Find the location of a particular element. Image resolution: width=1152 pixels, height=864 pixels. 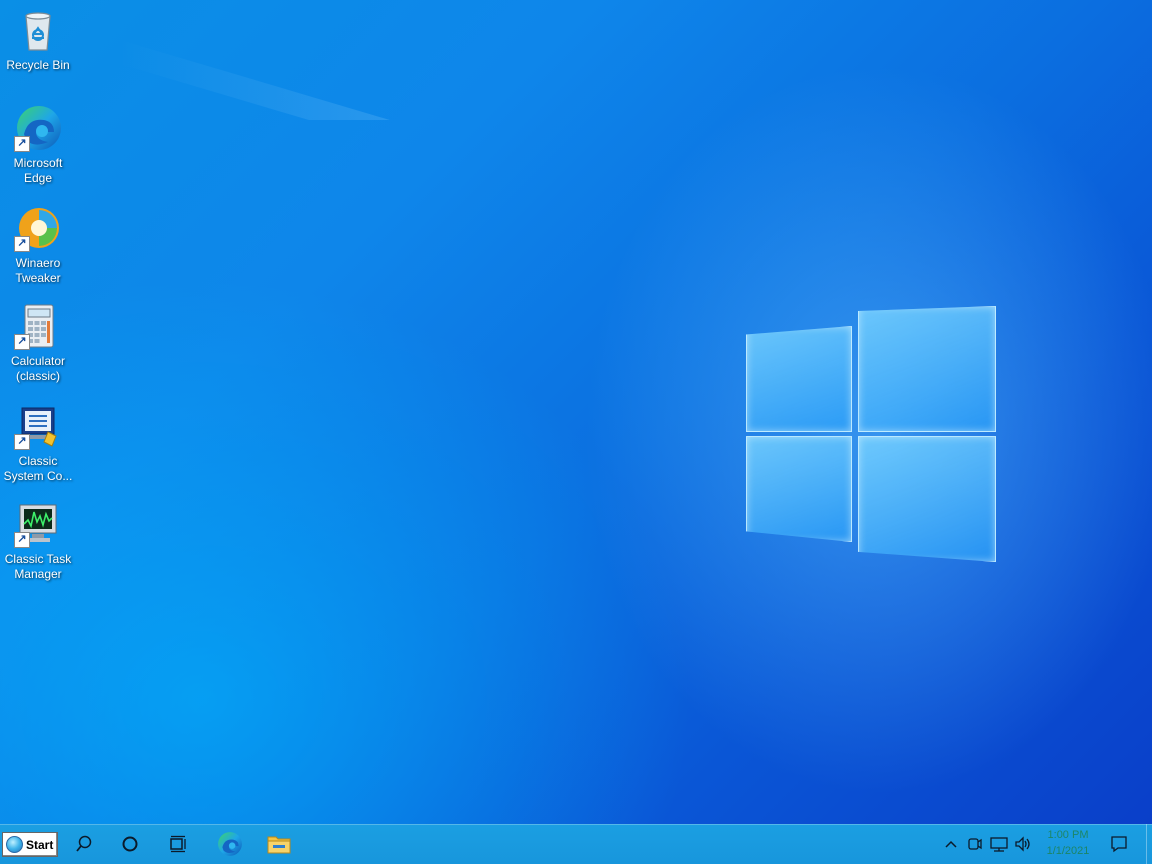

cortana-icon is located at coordinates (130, 844).